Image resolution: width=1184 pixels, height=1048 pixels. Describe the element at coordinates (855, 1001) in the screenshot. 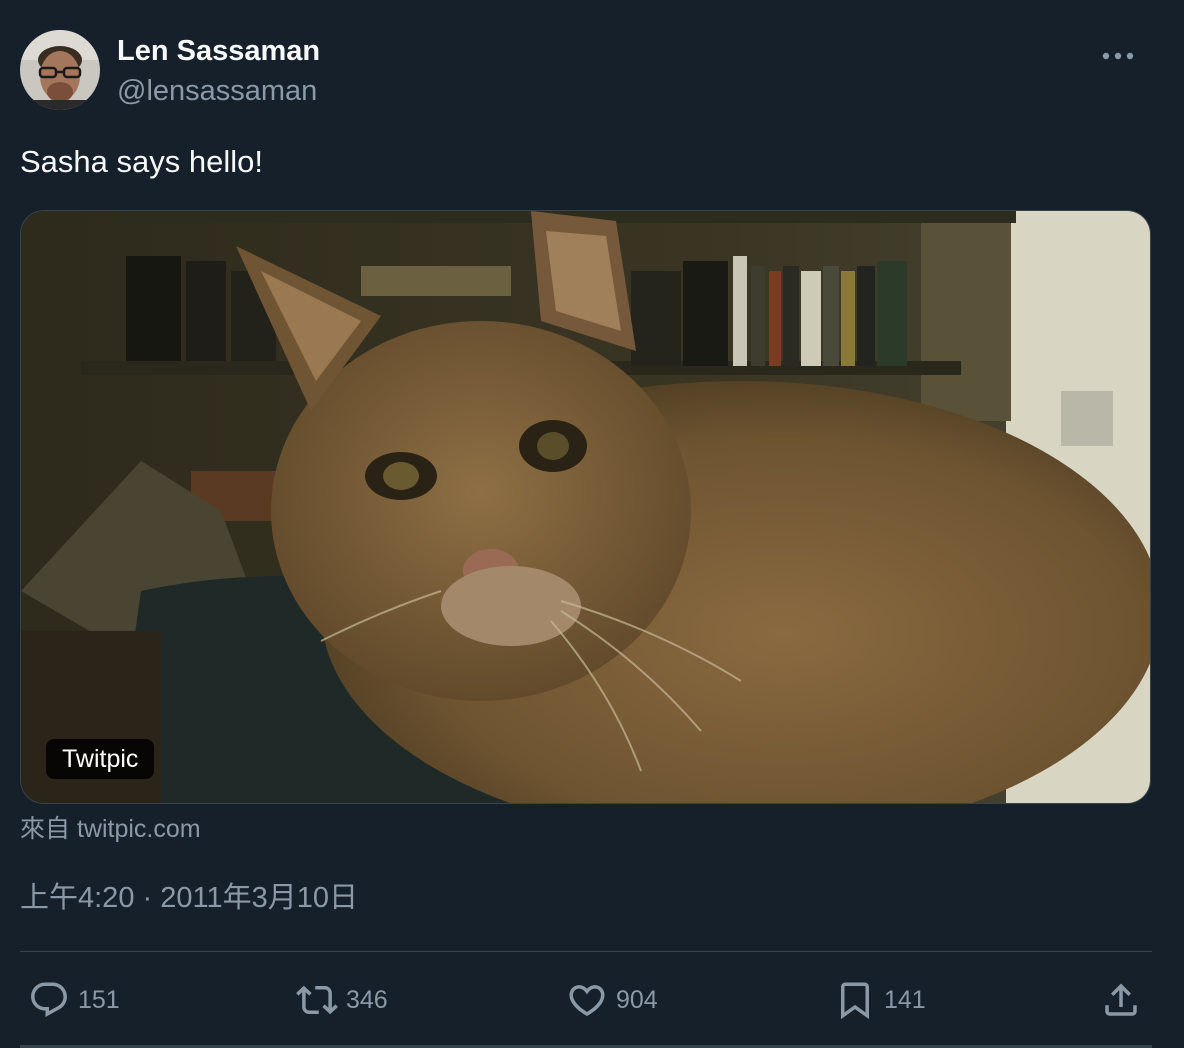

I see `bookmark-icon` at that location.